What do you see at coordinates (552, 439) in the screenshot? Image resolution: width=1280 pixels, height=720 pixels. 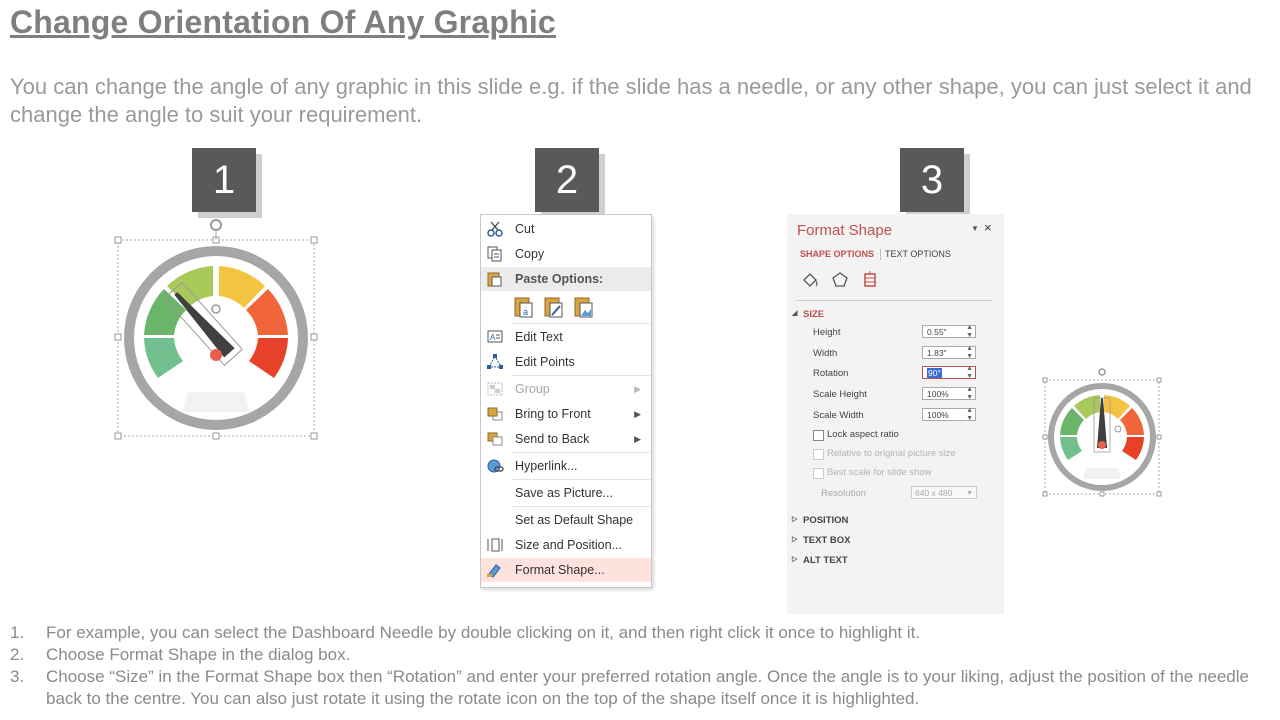 I see `menu-label-send-to-back: Send to Back` at bounding box center [552, 439].